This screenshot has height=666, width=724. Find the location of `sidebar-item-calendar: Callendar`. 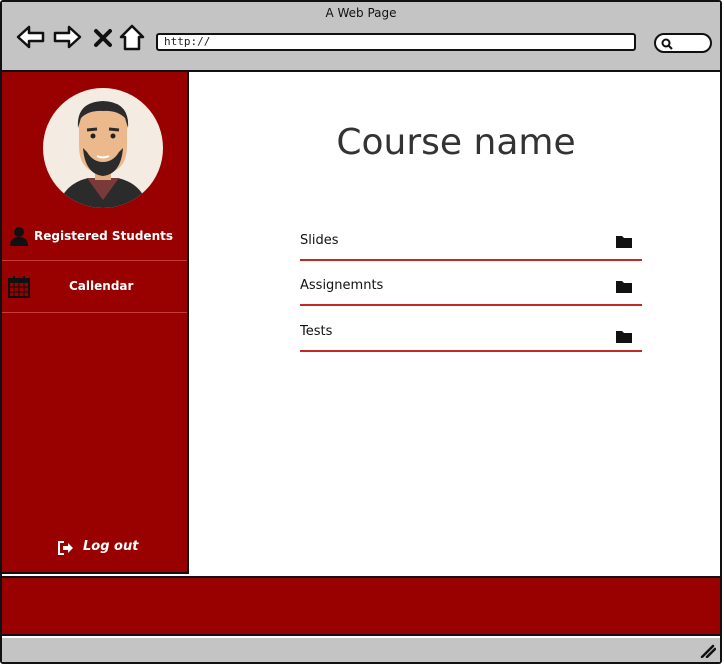

sidebar-item-calendar: Callendar is located at coordinates (94, 288).